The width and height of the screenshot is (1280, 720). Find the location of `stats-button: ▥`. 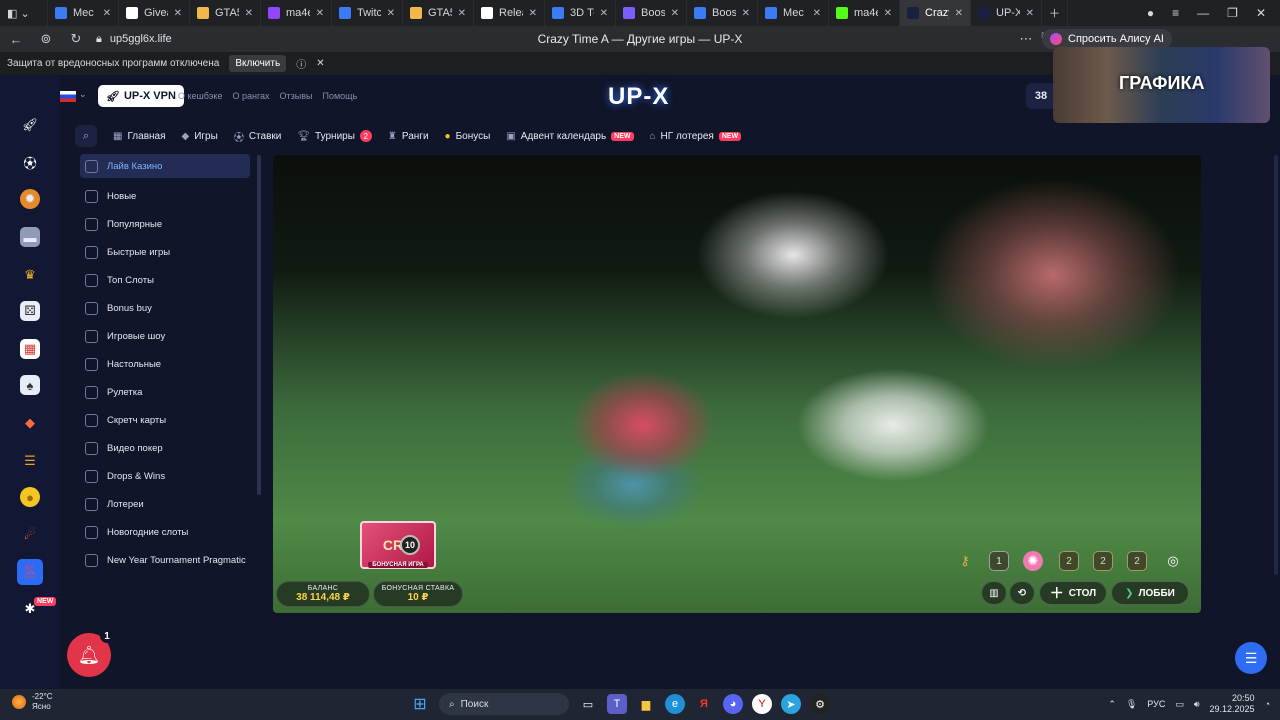

stats-button: ▥ is located at coordinates (994, 593).